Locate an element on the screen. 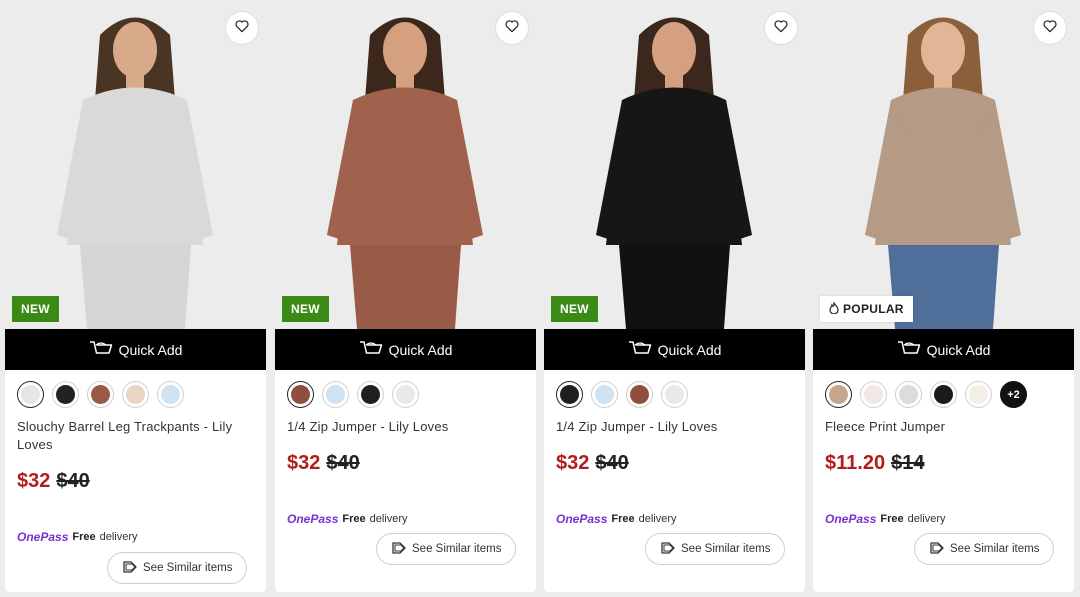 The height and width of the screenshot is (597, 1080). price: $11.20 $14 is located at coordinates (874, 463).